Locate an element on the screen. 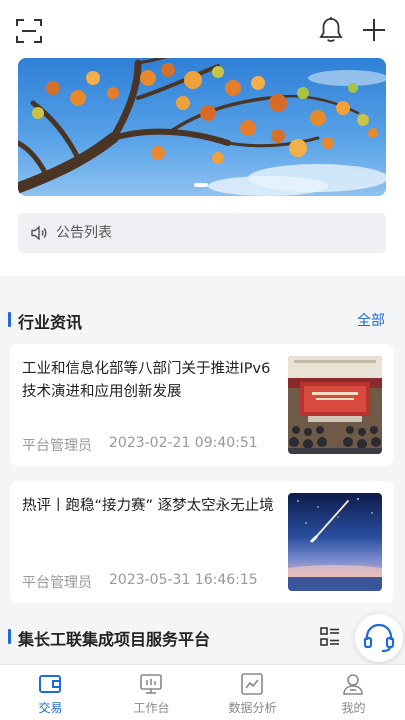 The height and width of the screenshot is (720, 405). nav-item-mine: 我的 is located at coordinates (353, 692).